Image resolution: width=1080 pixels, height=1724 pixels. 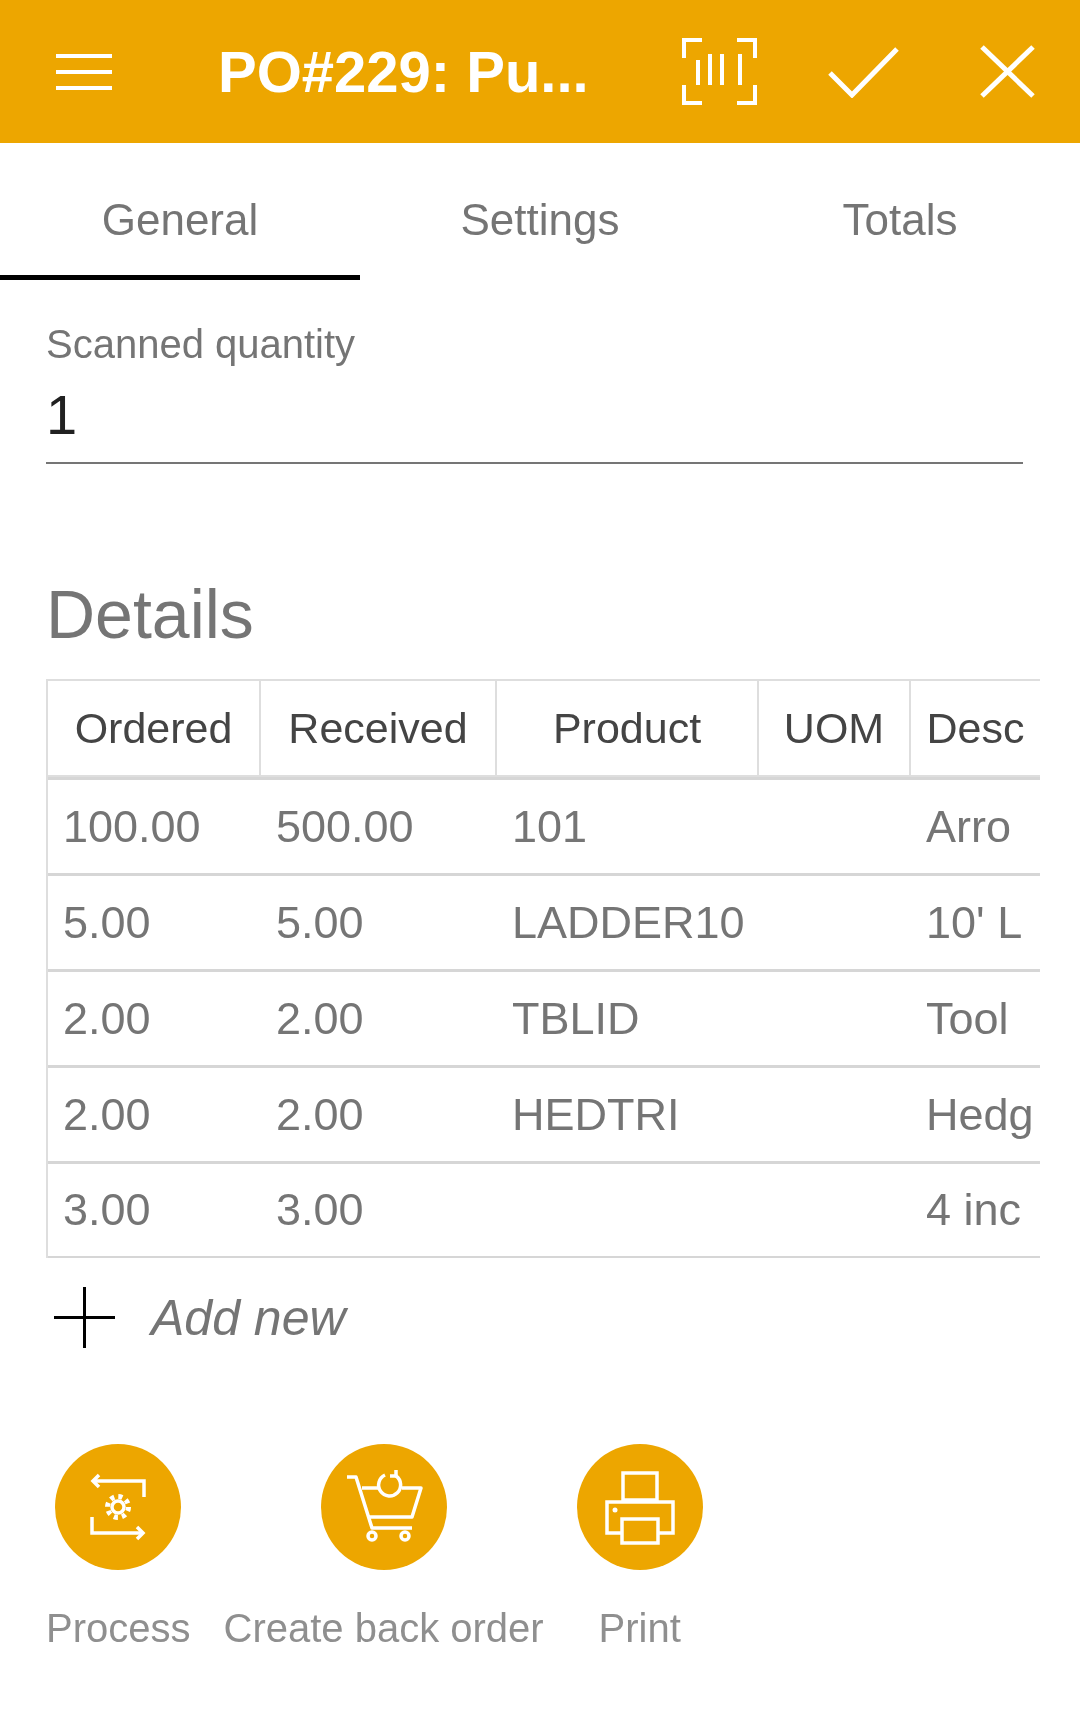 I want to click on close-icon, so click(x=1007, y=71).